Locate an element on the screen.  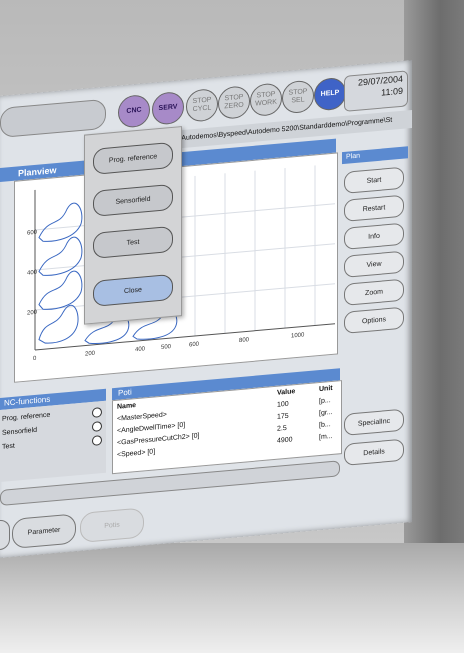
close-button: Close is located at coordinates (133, 290).